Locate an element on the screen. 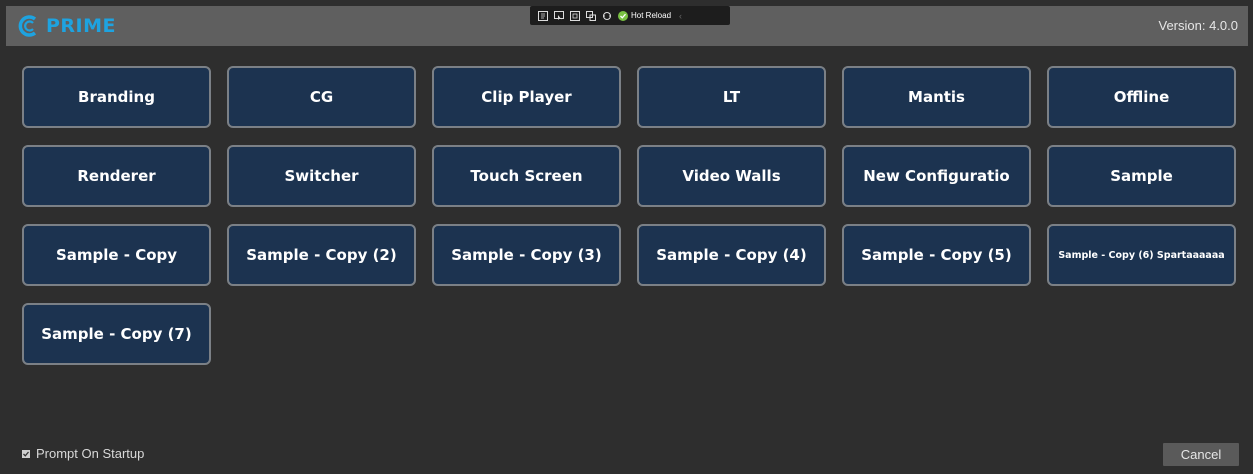  version-label: Version: 4.0.0 is located at coordinates (1198, 25).